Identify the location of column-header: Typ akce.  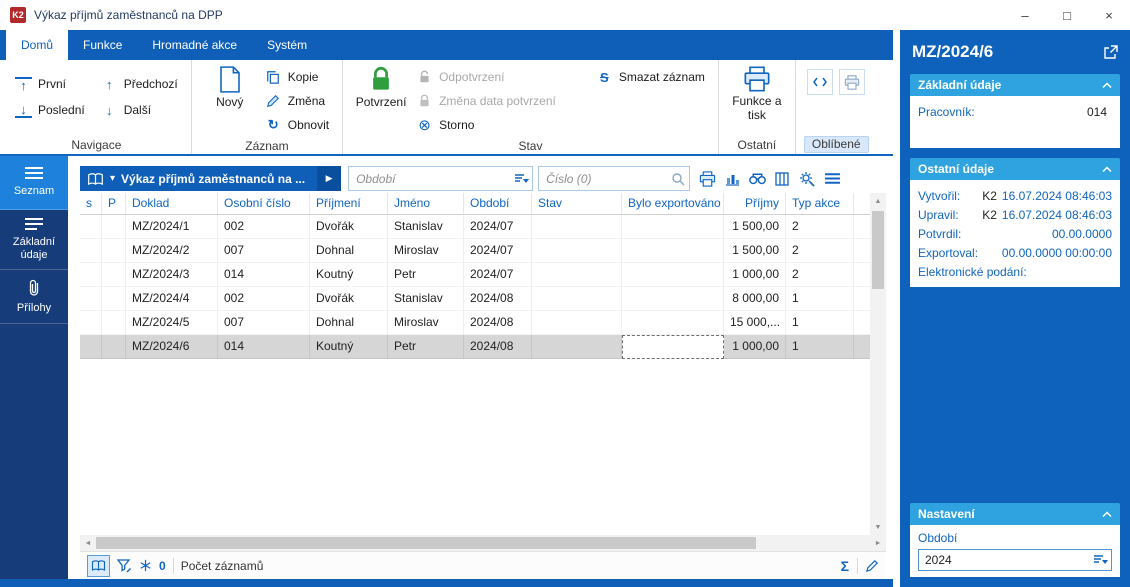
(820, 204).